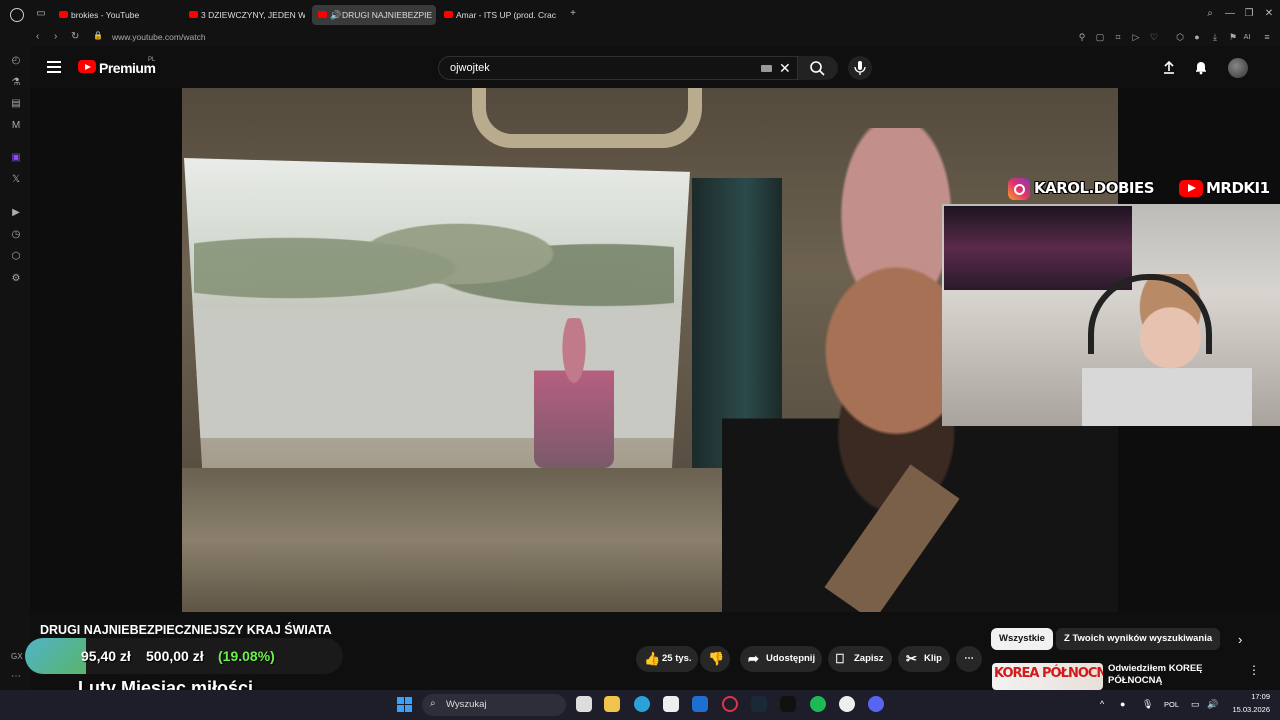 The height and width of the screenshot is (720, 1280). Describe the element at coordinates (1230, 14) in the screenshot. I see `minimize-icon: —` at that location.